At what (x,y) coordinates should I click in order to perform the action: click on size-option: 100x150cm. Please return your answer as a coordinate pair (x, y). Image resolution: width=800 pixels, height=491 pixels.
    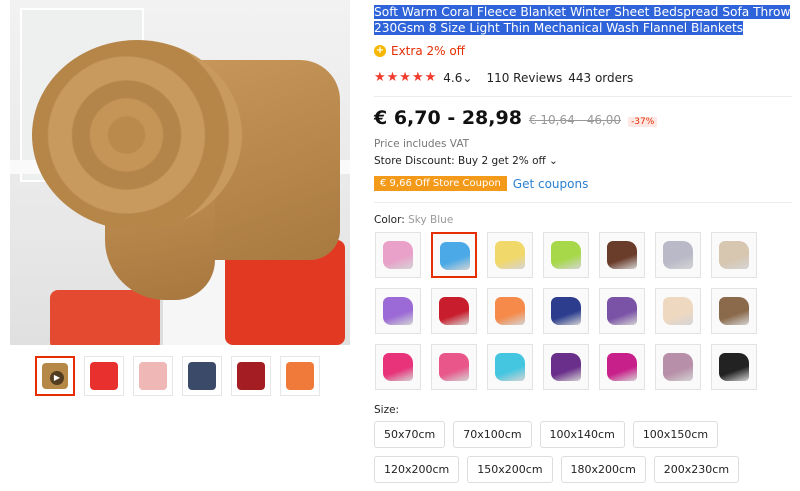
    Looking at the image, I should click on (675, 434).